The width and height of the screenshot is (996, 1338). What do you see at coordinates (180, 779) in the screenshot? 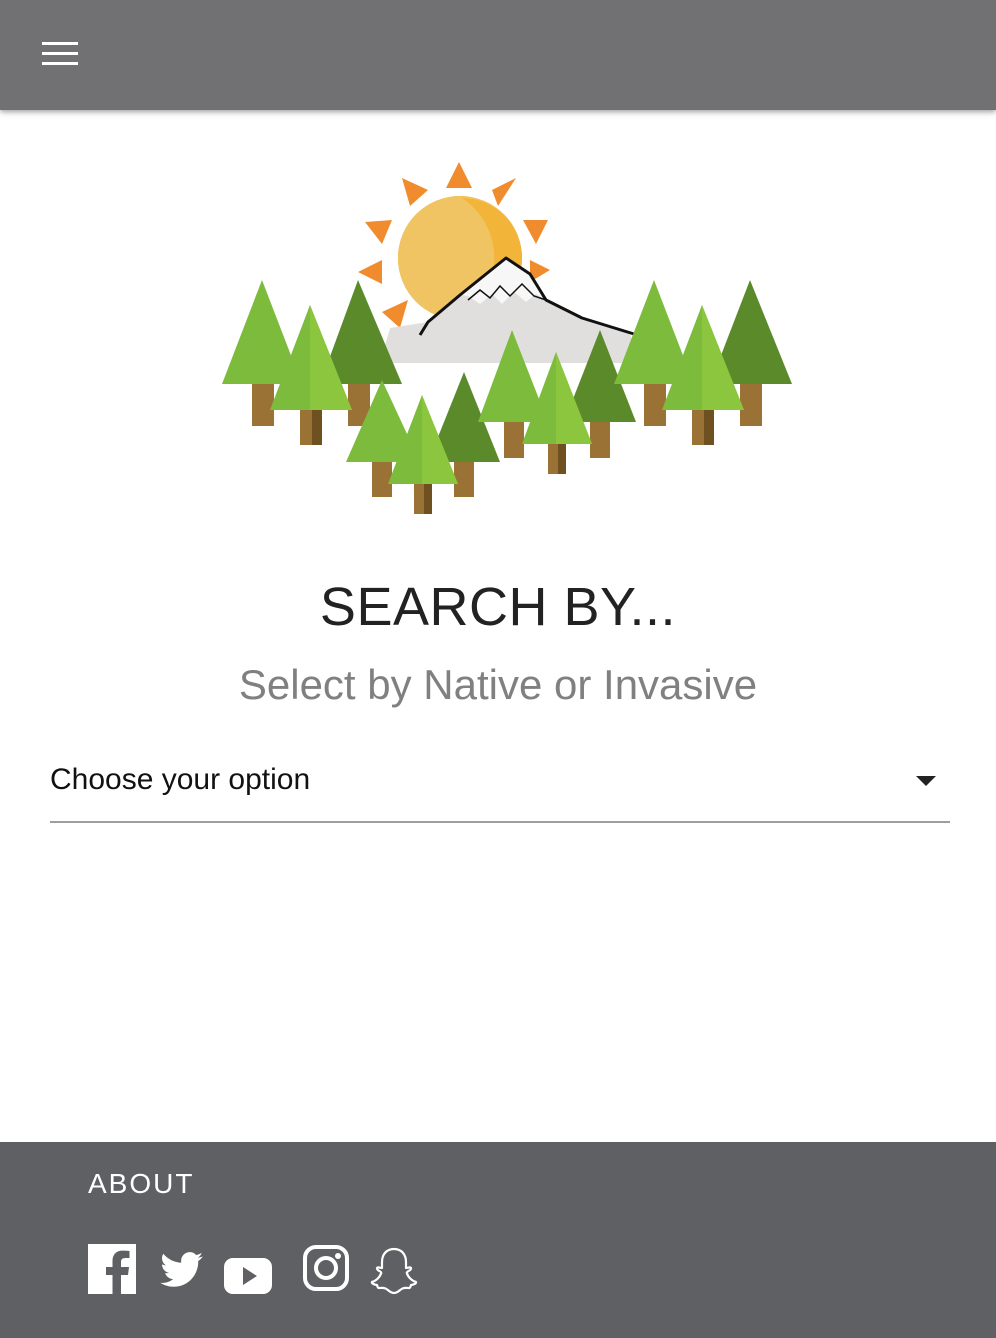
I see `select-selected-value: Choose your option` at bounding box center [180, 779].